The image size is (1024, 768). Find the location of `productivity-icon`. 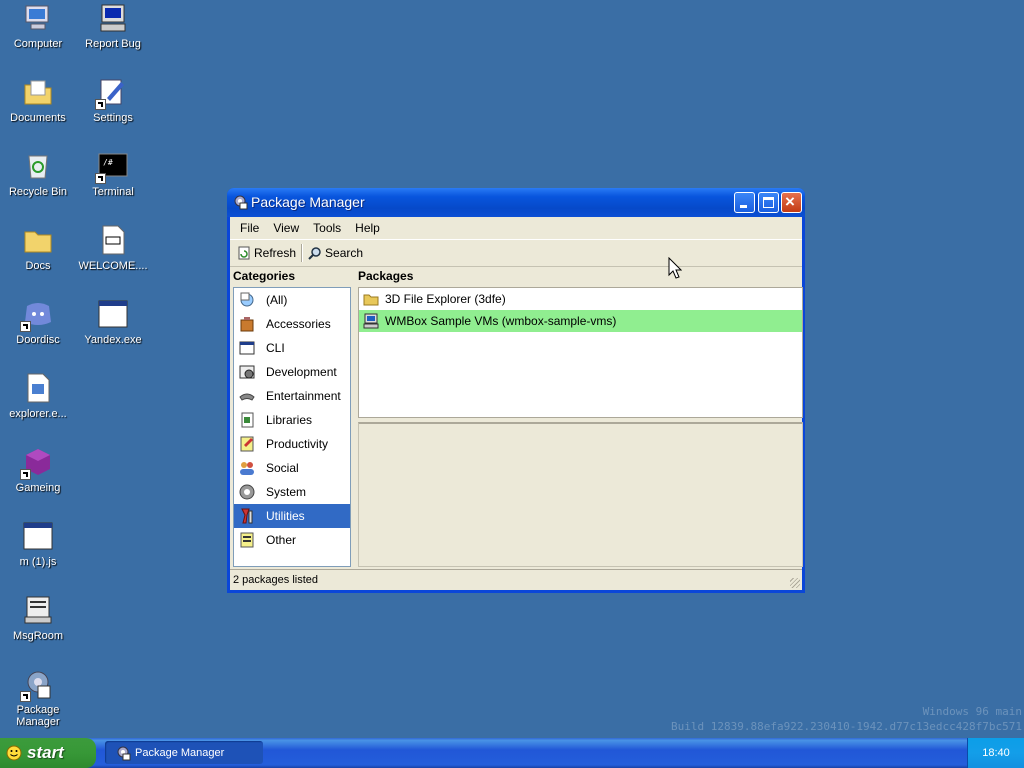

productivity-icon is located at coordinates (247, 444).